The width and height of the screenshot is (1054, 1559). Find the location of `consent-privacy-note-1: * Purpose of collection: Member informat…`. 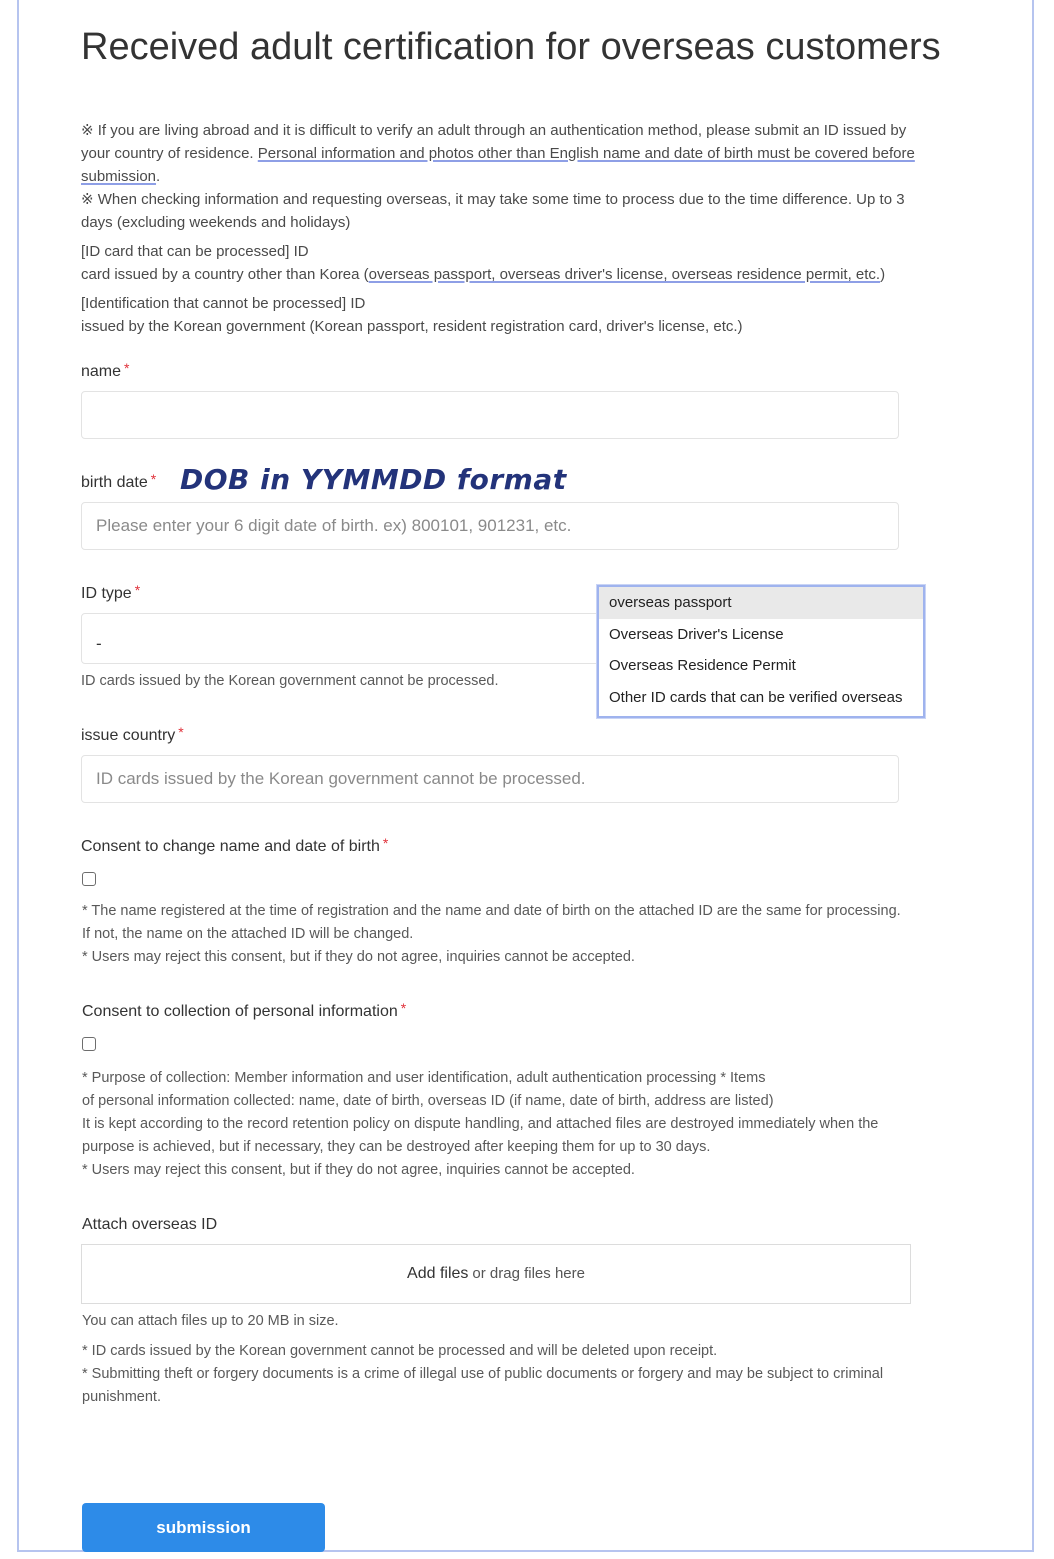

consent-privacy-note-1: * Purpose of collection: Member informat… is located at coordinates (424, 1078).